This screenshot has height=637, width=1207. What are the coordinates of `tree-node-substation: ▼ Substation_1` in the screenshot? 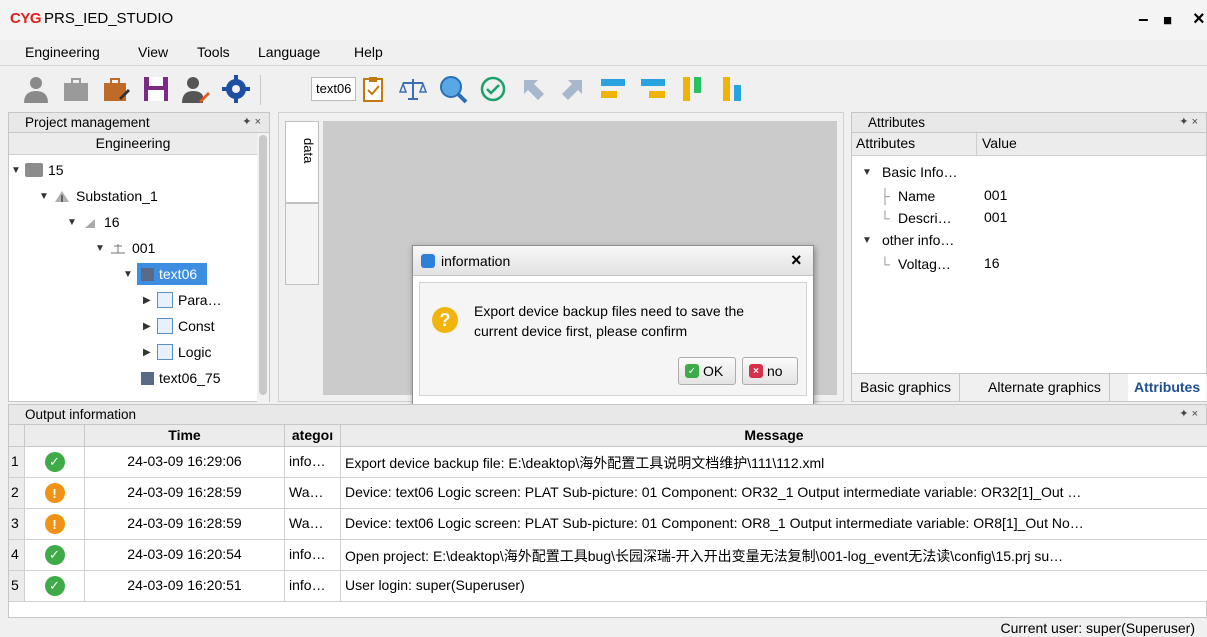 It's located at (98, 196).